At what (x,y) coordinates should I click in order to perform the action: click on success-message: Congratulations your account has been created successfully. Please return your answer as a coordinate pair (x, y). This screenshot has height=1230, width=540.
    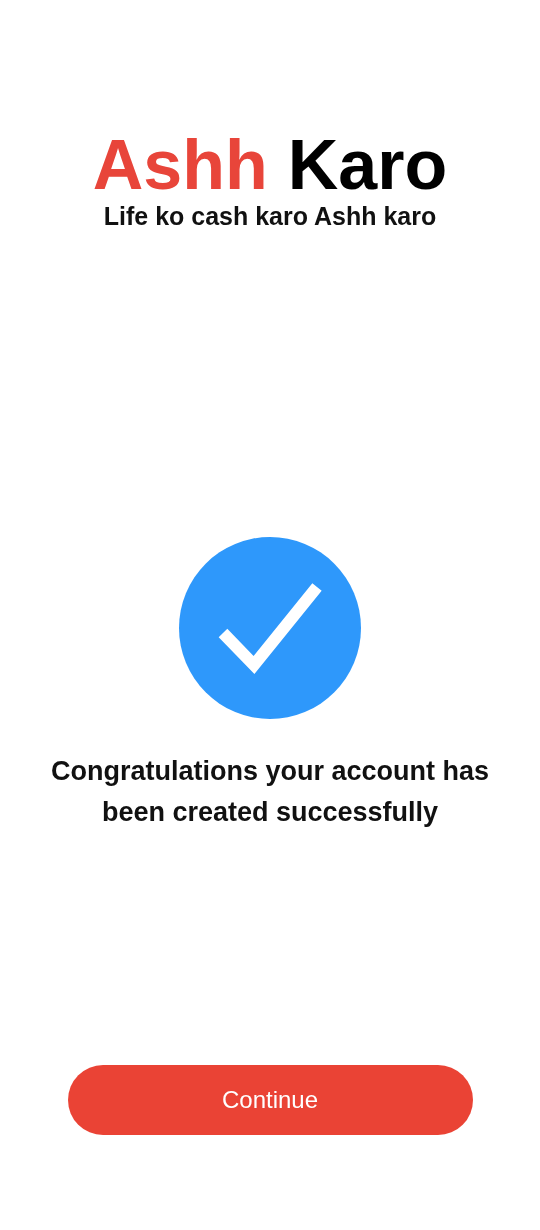
    Looking at the image, I should click on (270, 792).